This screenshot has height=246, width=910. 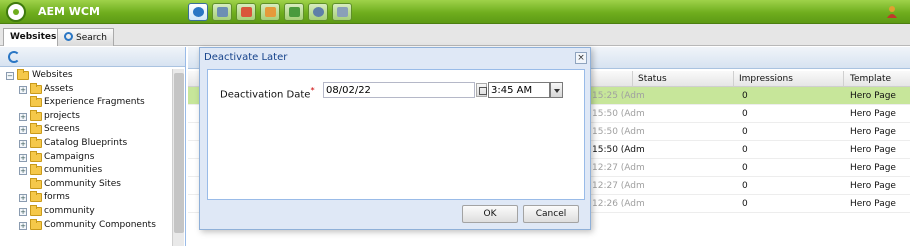 I want to click on deactivation-date-label: Deactivation Date*, so click(x=267, y=92).